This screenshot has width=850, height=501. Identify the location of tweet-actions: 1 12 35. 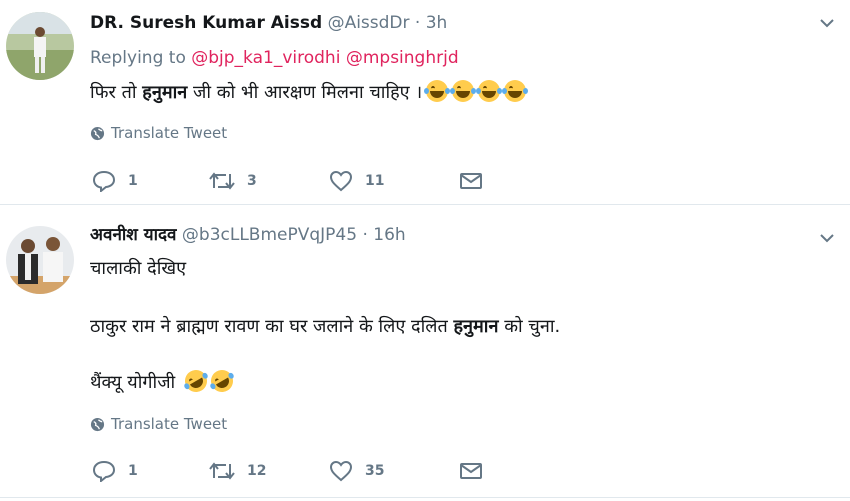
(287, 471).